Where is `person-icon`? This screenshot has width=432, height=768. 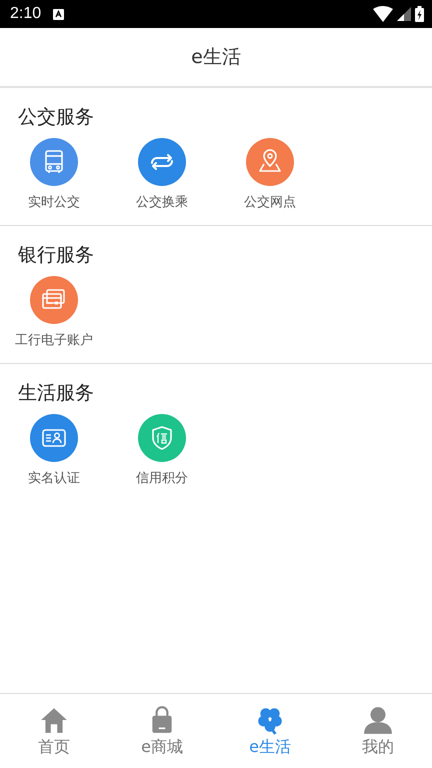 person-icon is located at coordinates (378, 719).